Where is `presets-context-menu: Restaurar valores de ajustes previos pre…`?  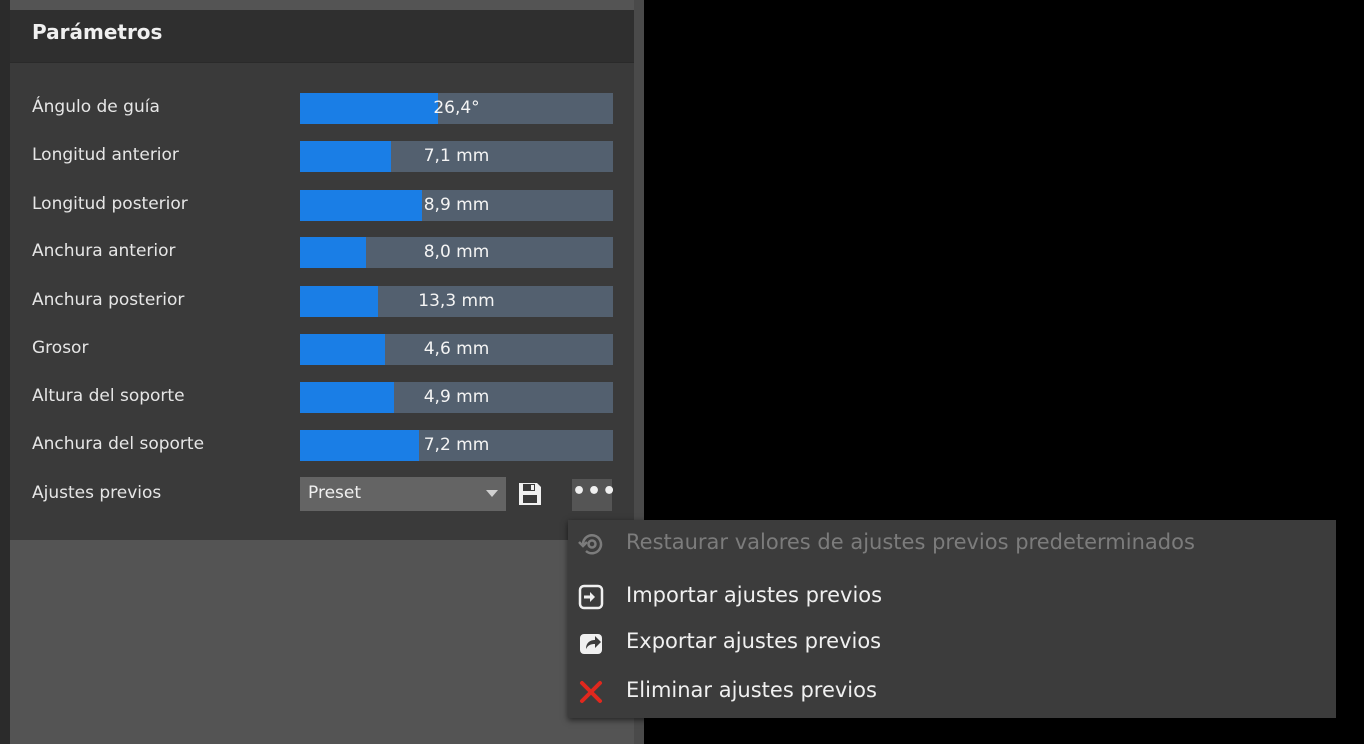
presets-context-menu: Restaurar valores de ajustes previos pre… is located at coordinates (952, 619).